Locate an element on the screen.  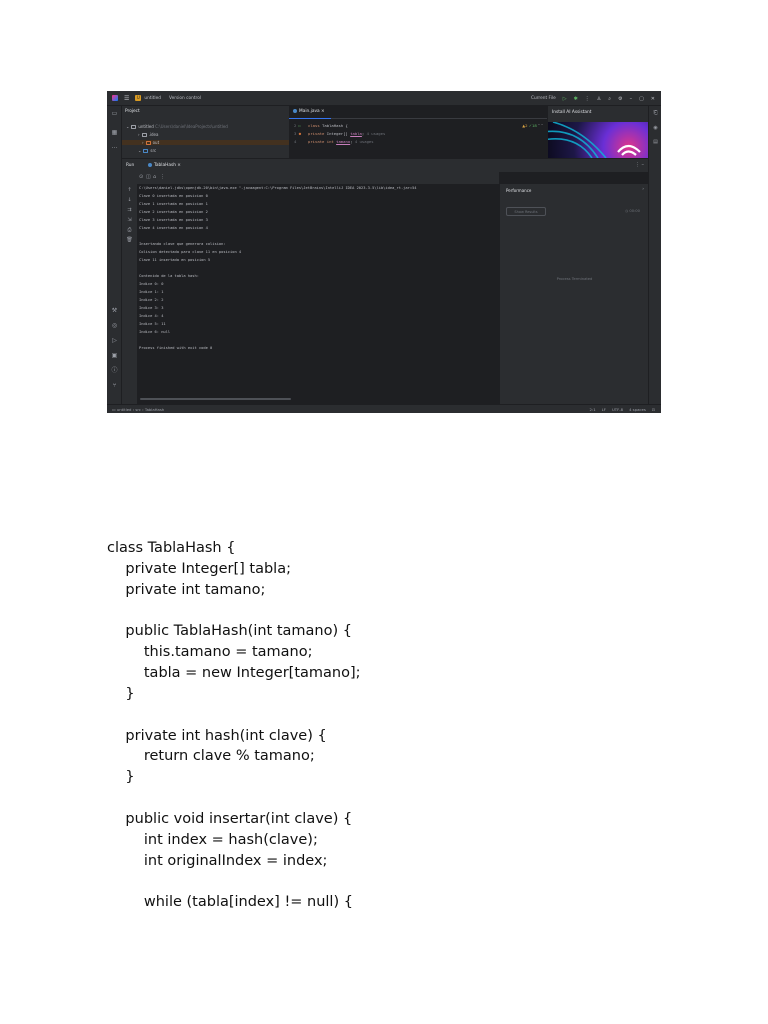
run-tool-window-header: Run TablaHash × ⋮ – is located at coordinates (385, 165).